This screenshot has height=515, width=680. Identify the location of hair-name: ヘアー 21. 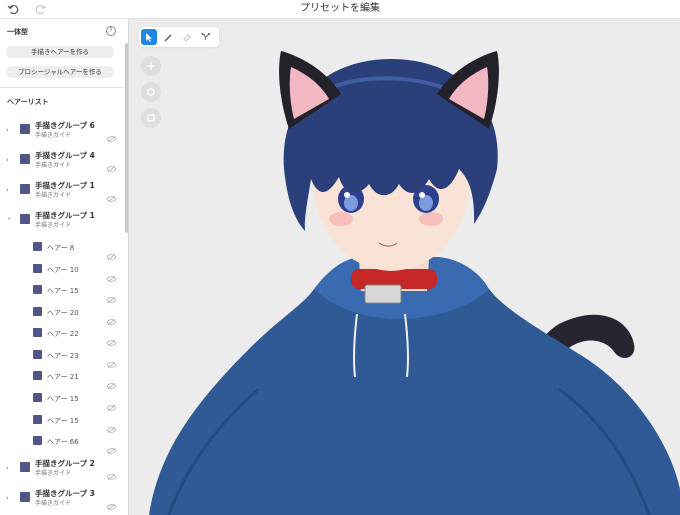
(63, 377).